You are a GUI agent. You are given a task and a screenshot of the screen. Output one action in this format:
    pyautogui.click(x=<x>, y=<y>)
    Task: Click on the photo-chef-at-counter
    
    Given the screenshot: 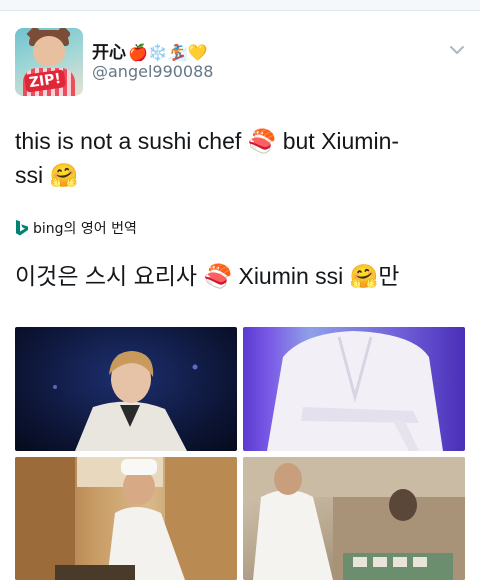 What is the action you would take?
    pyautogui.click(x=354, y=518)
    